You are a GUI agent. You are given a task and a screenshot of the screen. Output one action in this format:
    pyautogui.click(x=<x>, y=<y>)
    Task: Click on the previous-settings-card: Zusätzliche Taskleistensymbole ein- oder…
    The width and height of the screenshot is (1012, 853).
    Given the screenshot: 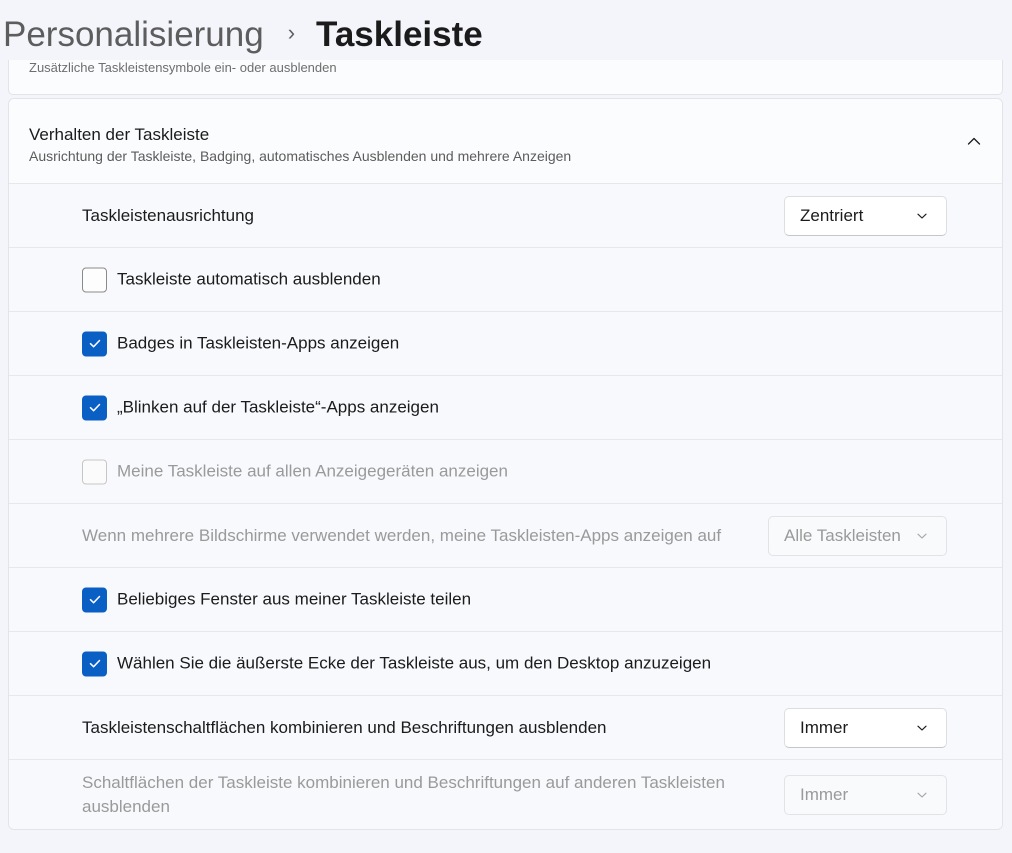 What is the action you would take?
    pyautogui.click(x=505, y=77)
    